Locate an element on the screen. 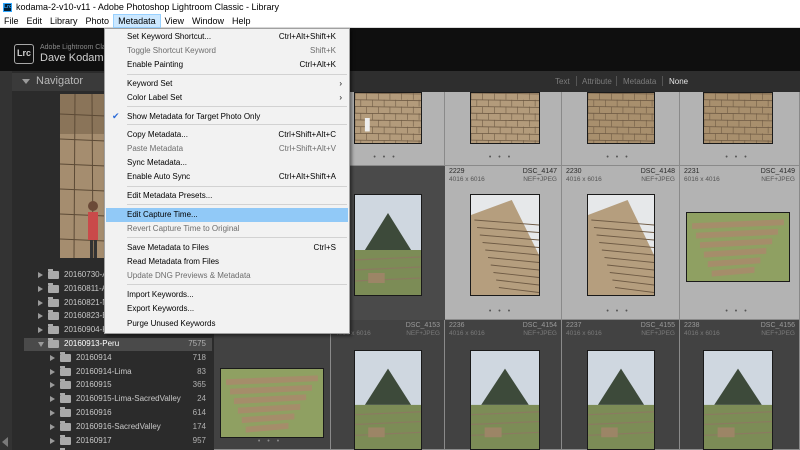 This screenshot has width=800, height=450. folder-count: 957 is located at coordinates (199, 440).